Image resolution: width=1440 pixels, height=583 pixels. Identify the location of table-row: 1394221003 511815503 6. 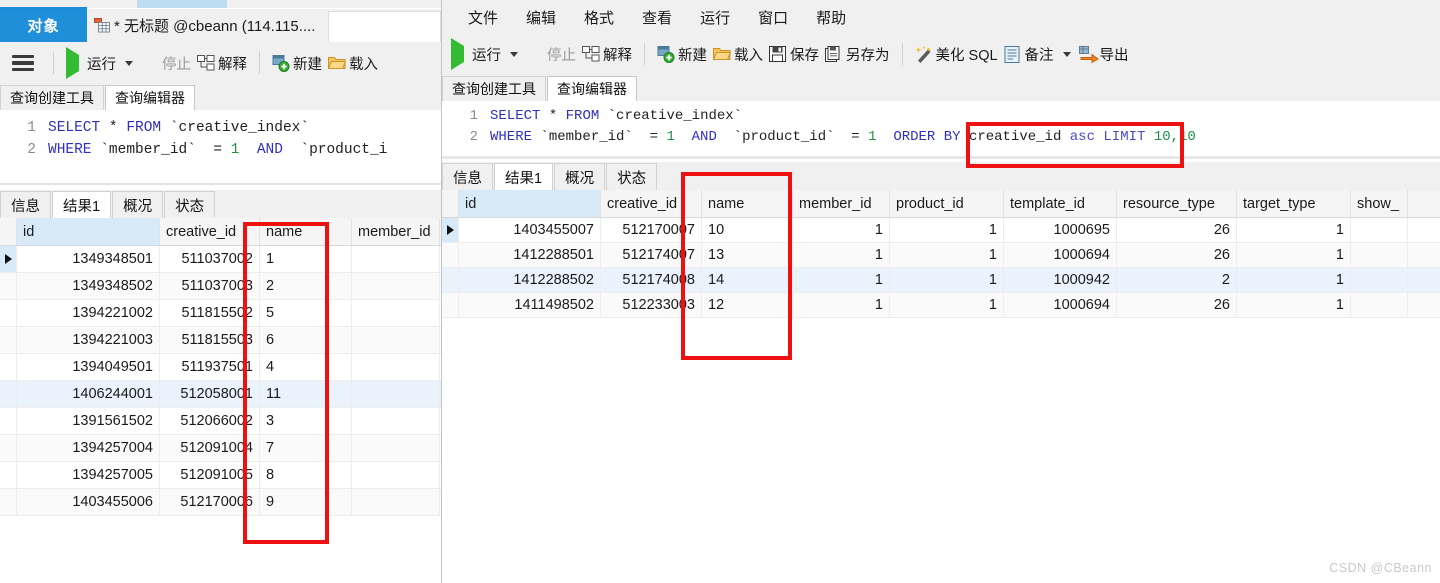
(220, 340).